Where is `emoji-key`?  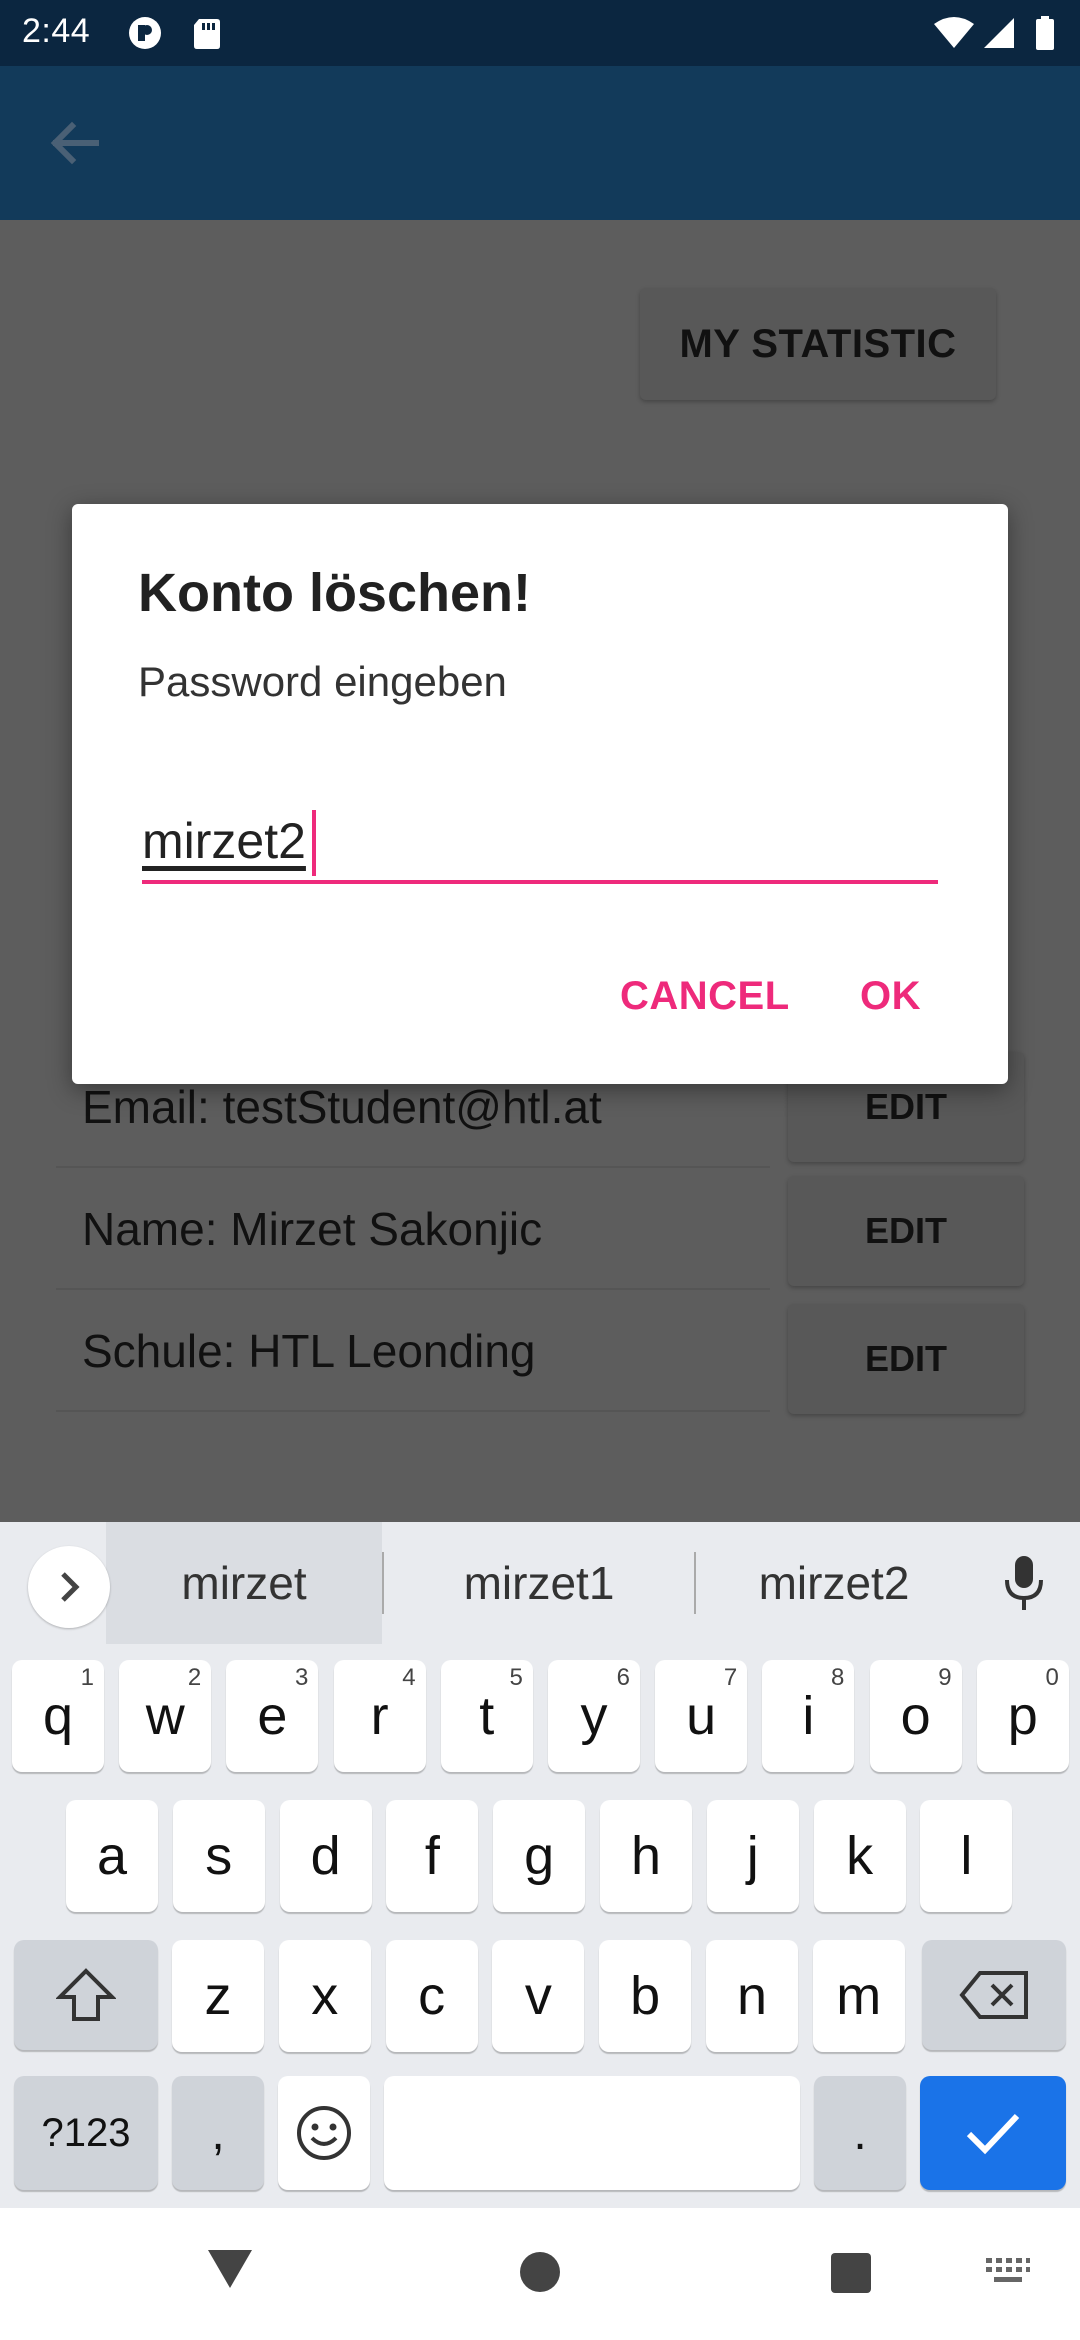
emoji-key is located at coordinates (324, 2133).